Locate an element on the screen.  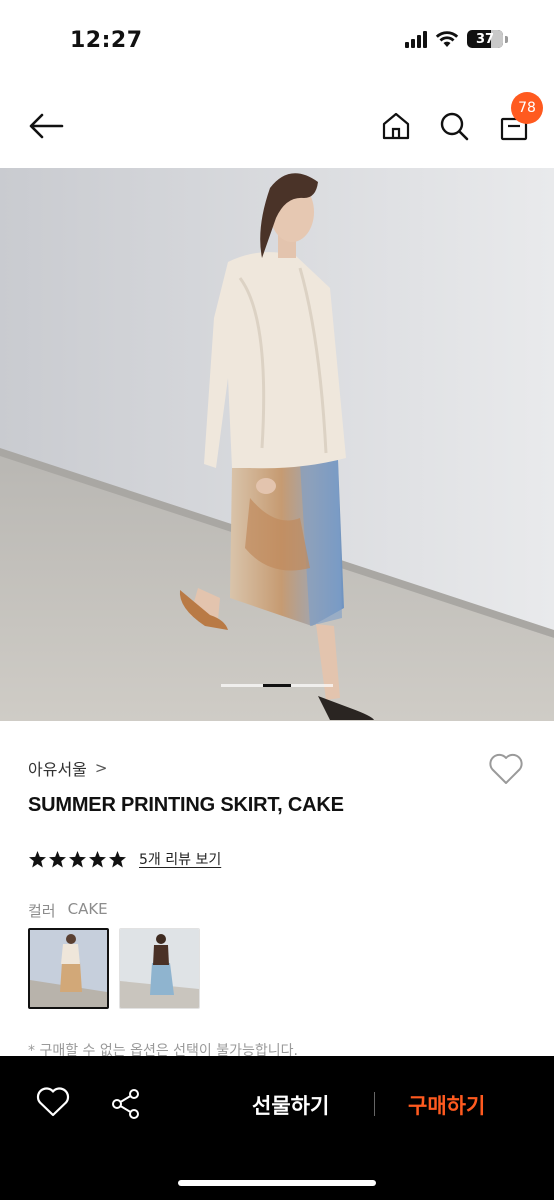
signal-icon is located at coordinates (416, 39).